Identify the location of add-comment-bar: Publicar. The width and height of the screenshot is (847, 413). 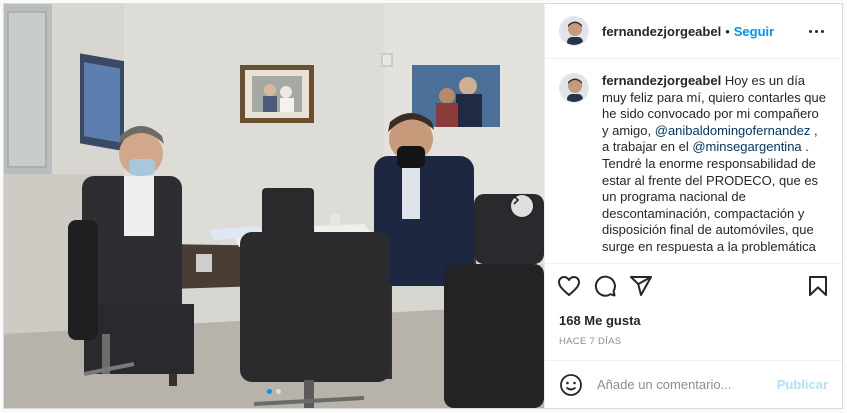
(693, 384).